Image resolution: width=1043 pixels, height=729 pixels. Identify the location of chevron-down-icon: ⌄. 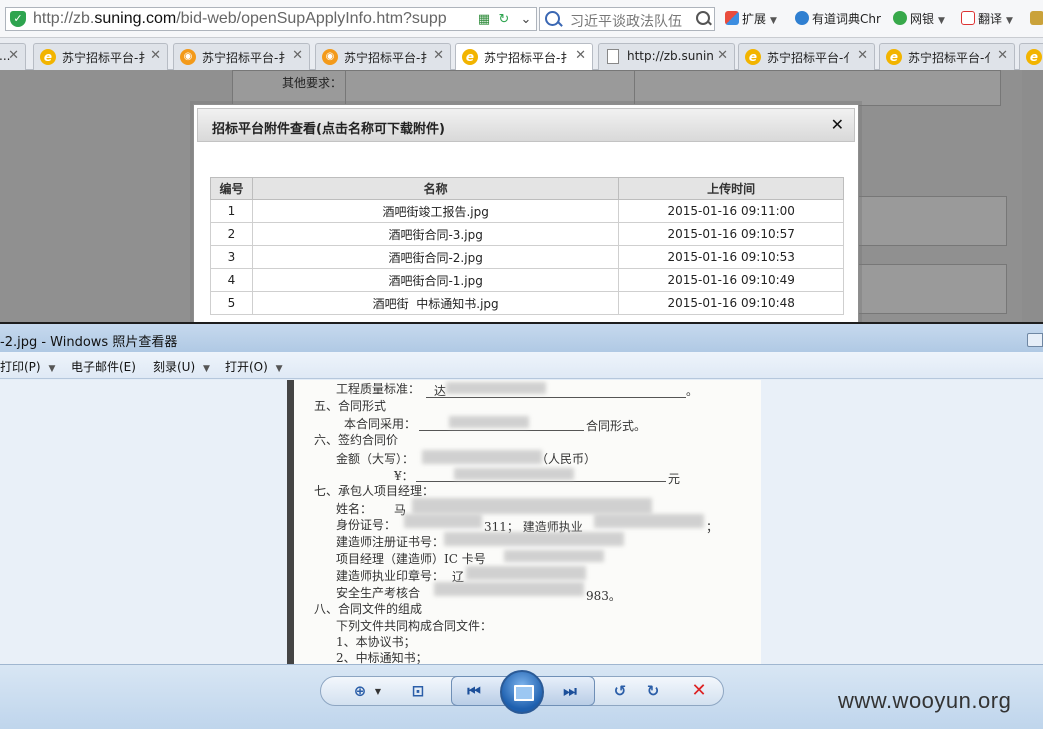
(526, 20).